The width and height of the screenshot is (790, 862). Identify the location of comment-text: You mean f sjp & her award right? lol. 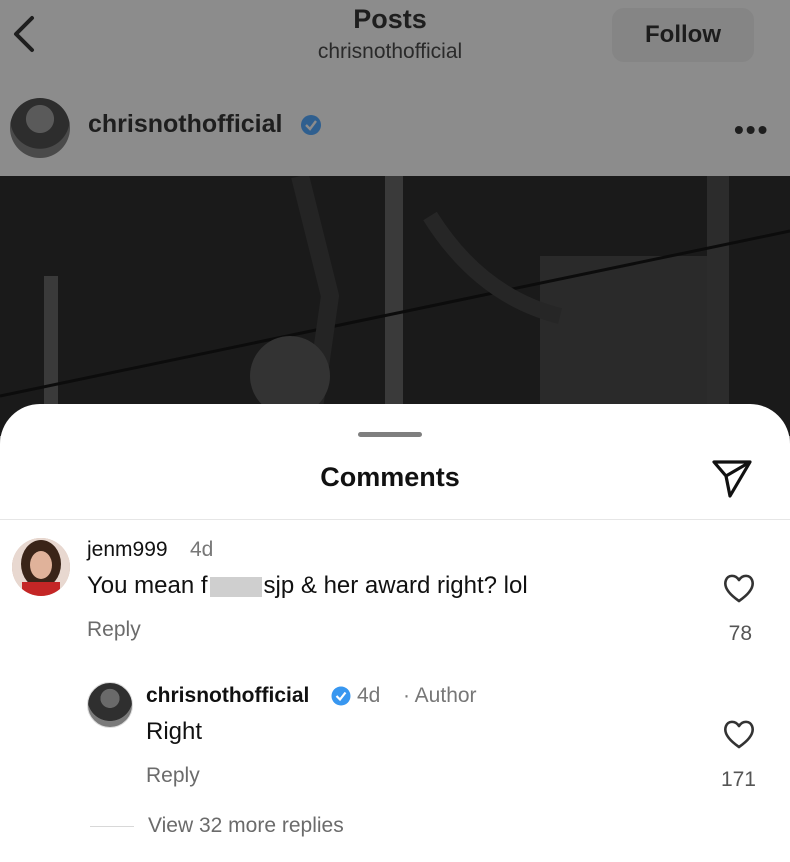
(307, 586).